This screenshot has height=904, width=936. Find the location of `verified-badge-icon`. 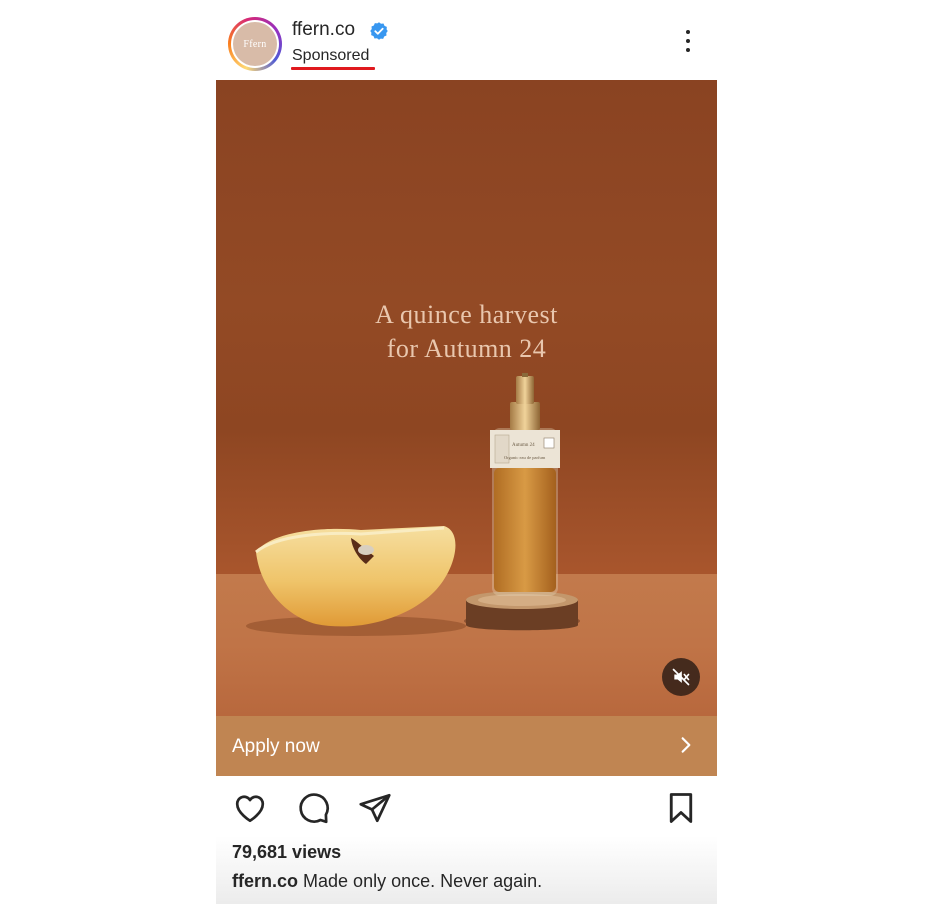

verified-badge-icon is located at coordinates (379, 31).